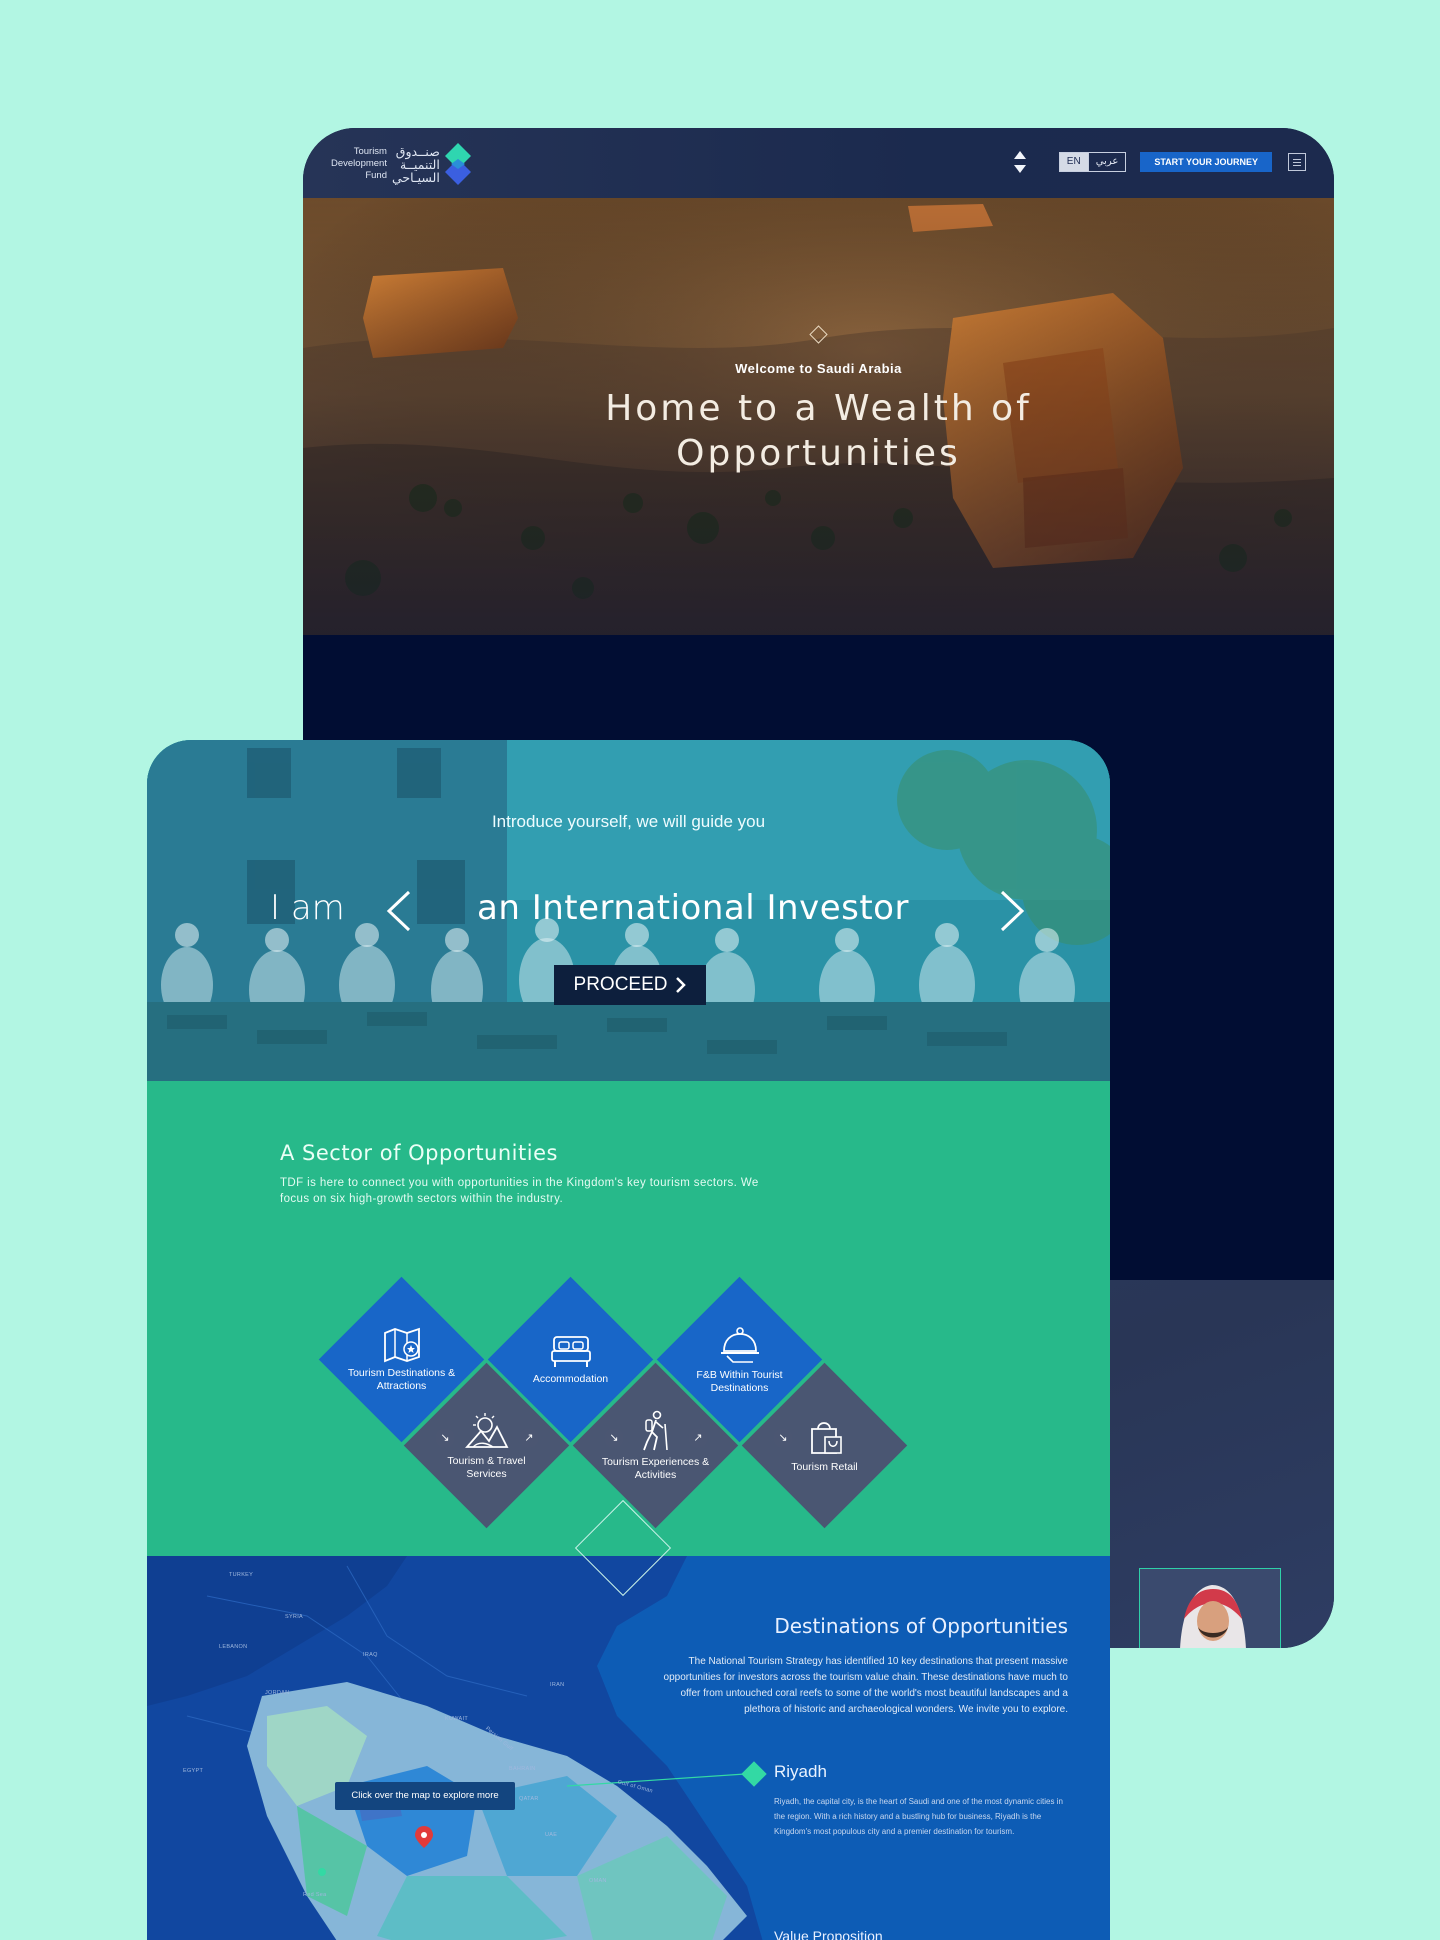 This screenshot has height=1940, width=1440. Describe the element at coordinates (415, 177) in the screenshot. I see `logo-text-ar: السيـاحي` at that location.